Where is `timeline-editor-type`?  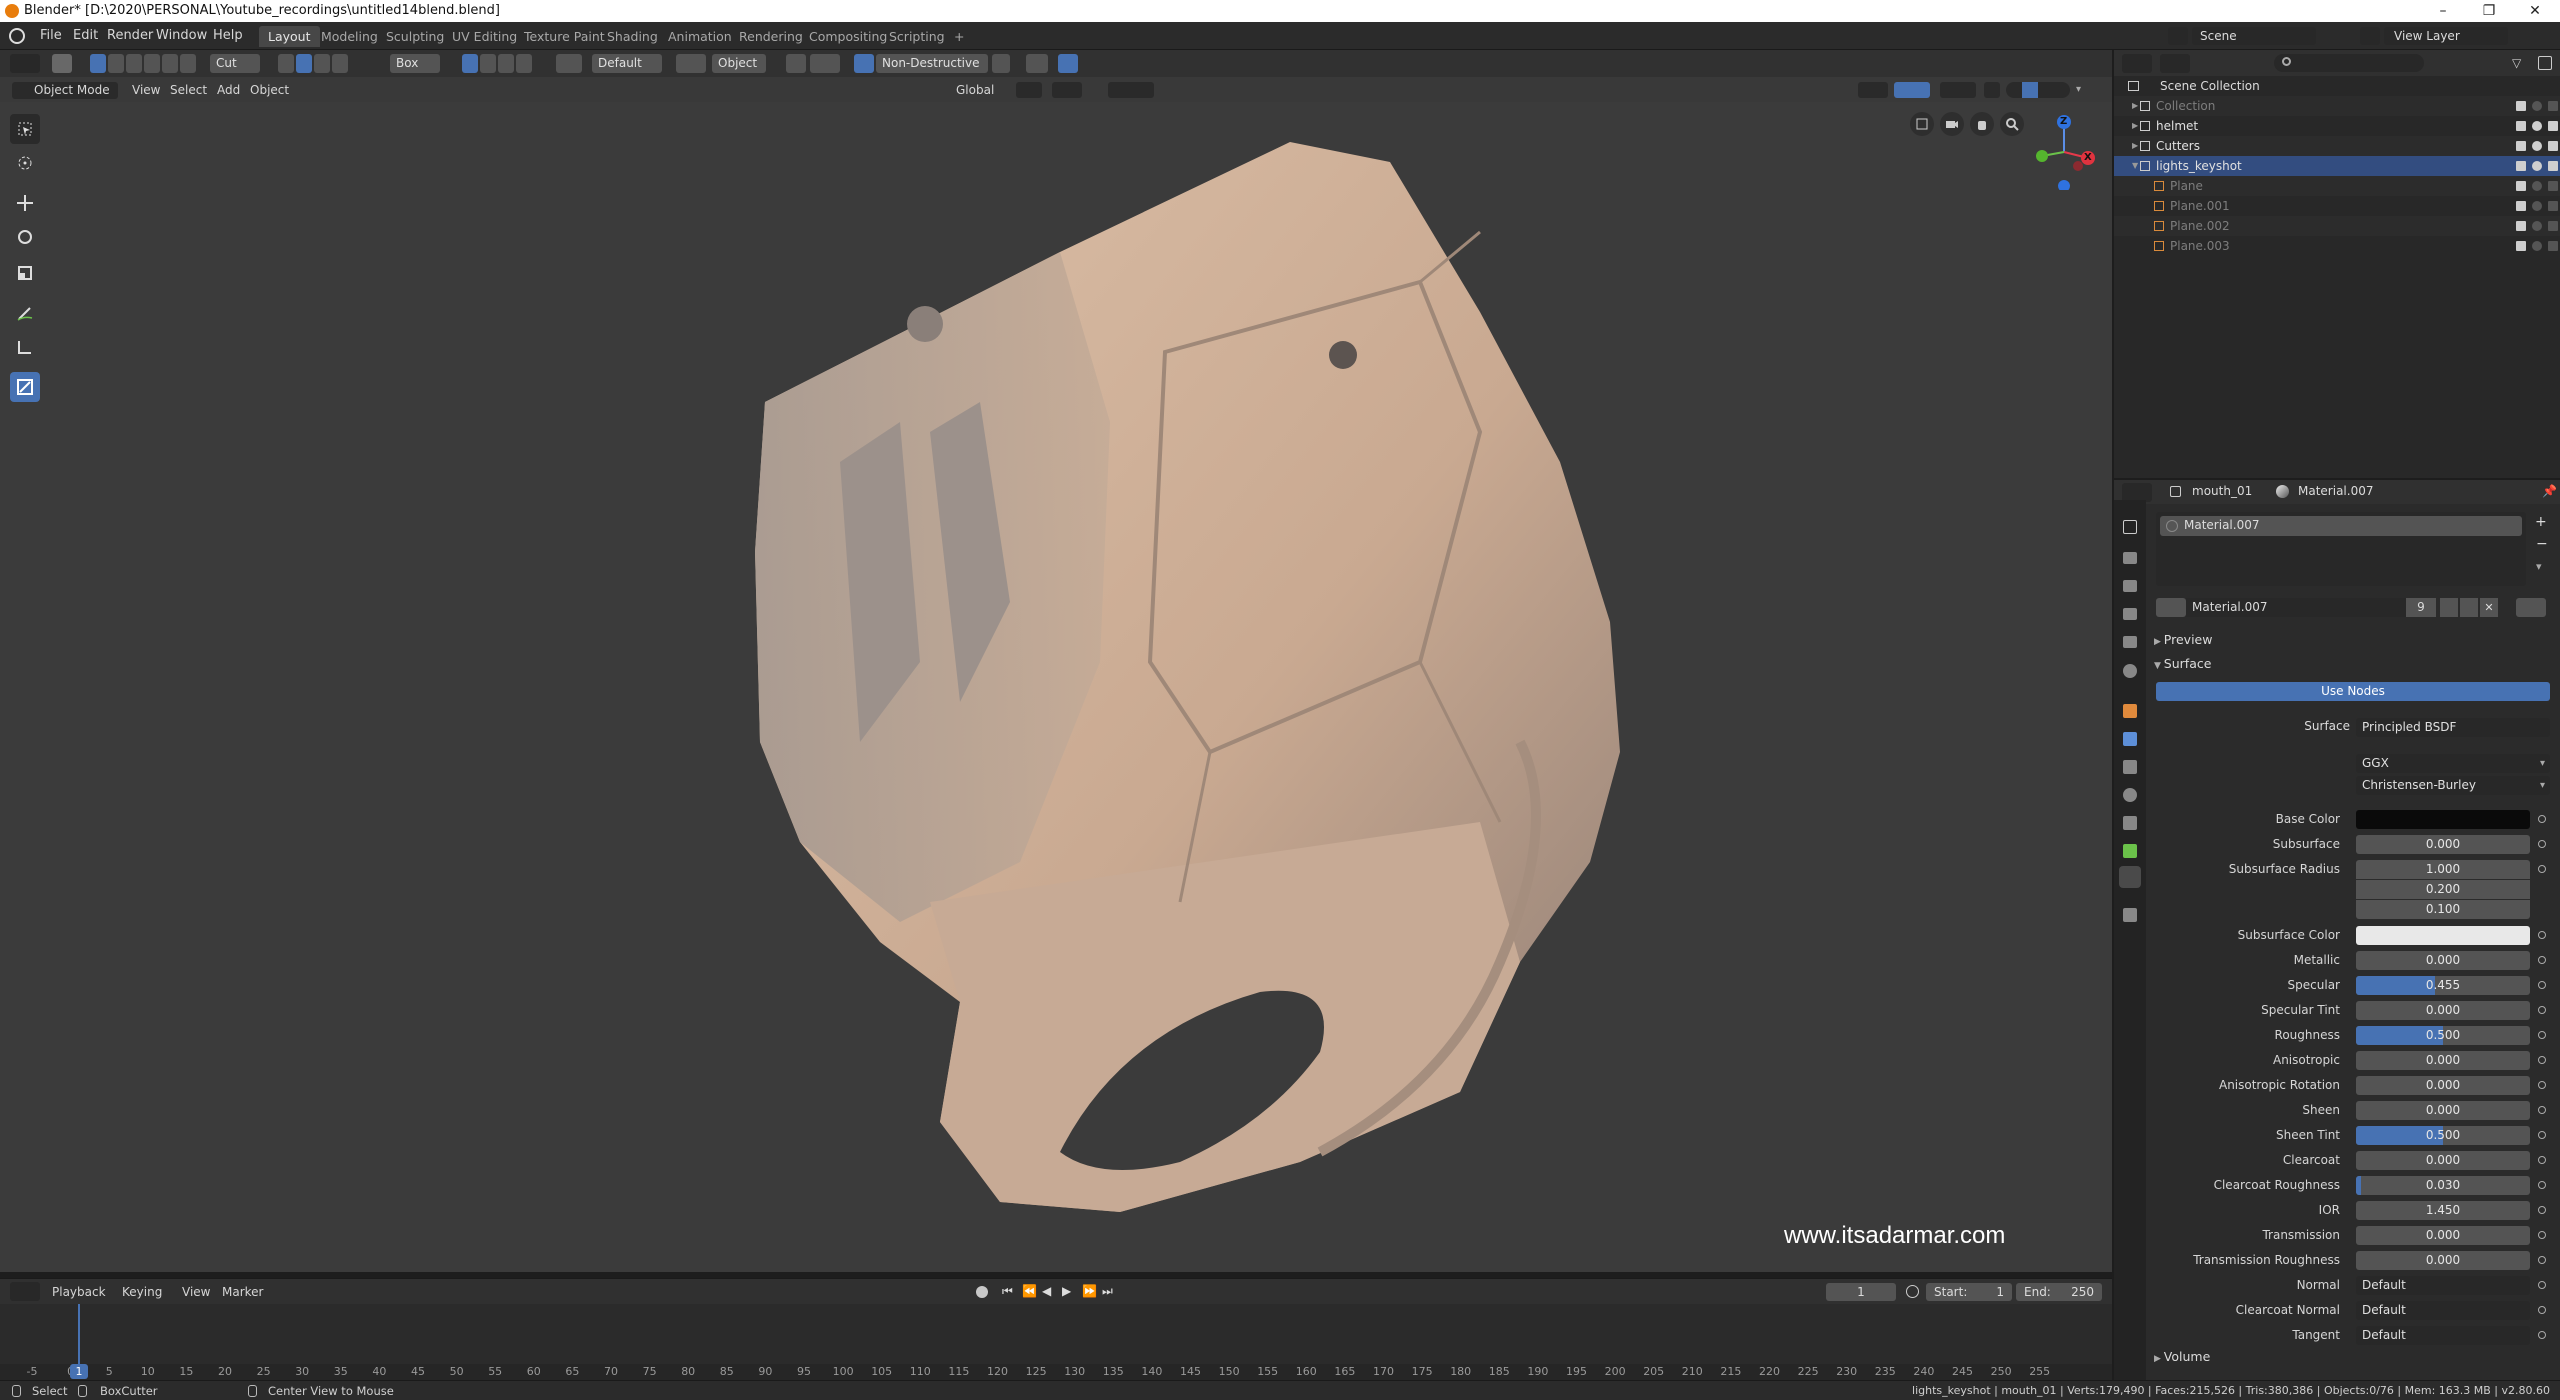
timeline-editor-type is located at coordinates (25, 1291).